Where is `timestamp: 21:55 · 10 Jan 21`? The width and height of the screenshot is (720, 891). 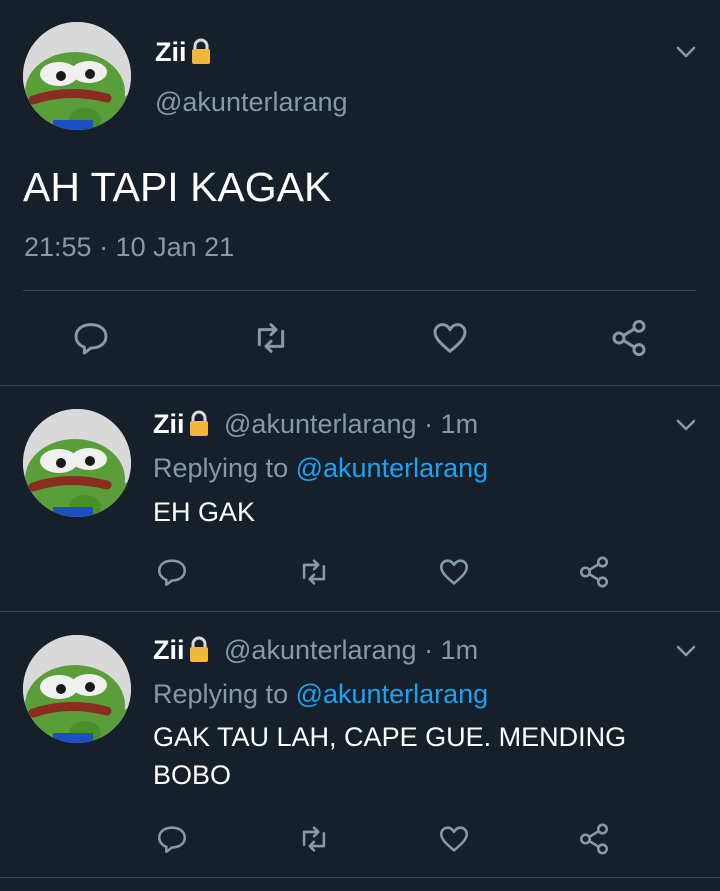 timestamp: 21:55 · 10 Jan 21 is located at coordinates (129, 247).